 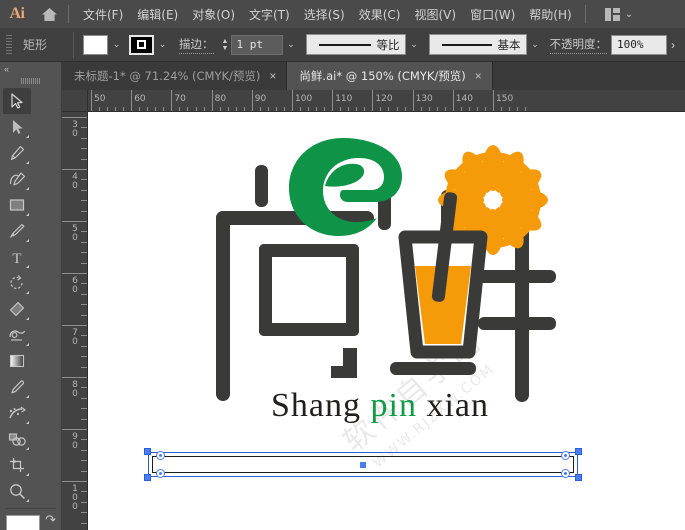 I want to click on rotate-tool, so click(x=17, y=283).